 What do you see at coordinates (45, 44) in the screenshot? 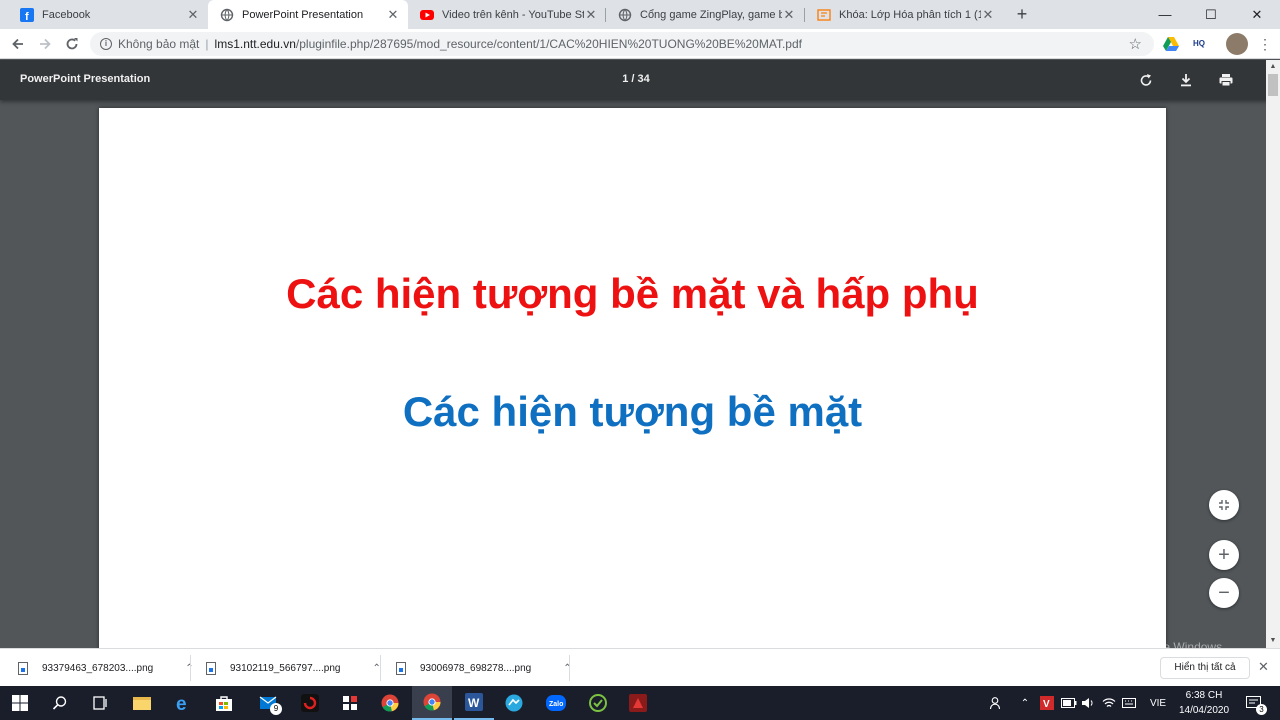
I see `forward-icon` at bounding box center [45, 44].